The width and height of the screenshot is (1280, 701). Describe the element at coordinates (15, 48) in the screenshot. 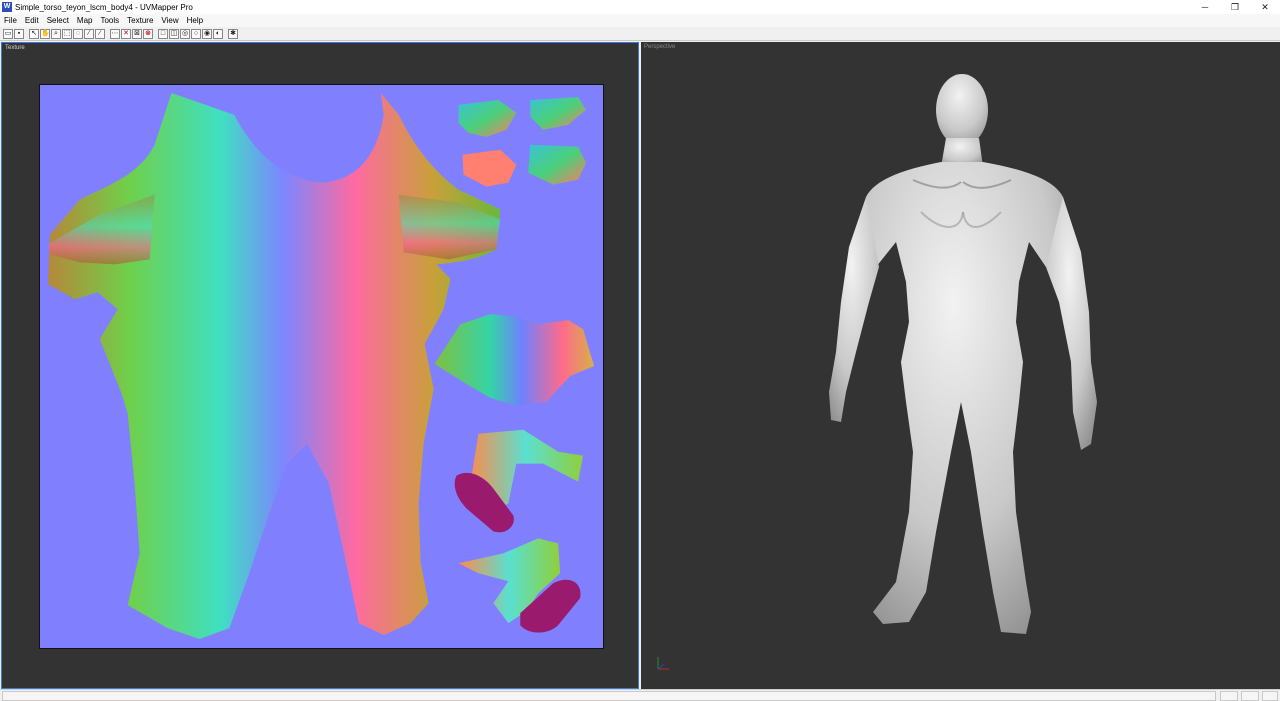

I see `texture-panel-label: Texture` at that location.